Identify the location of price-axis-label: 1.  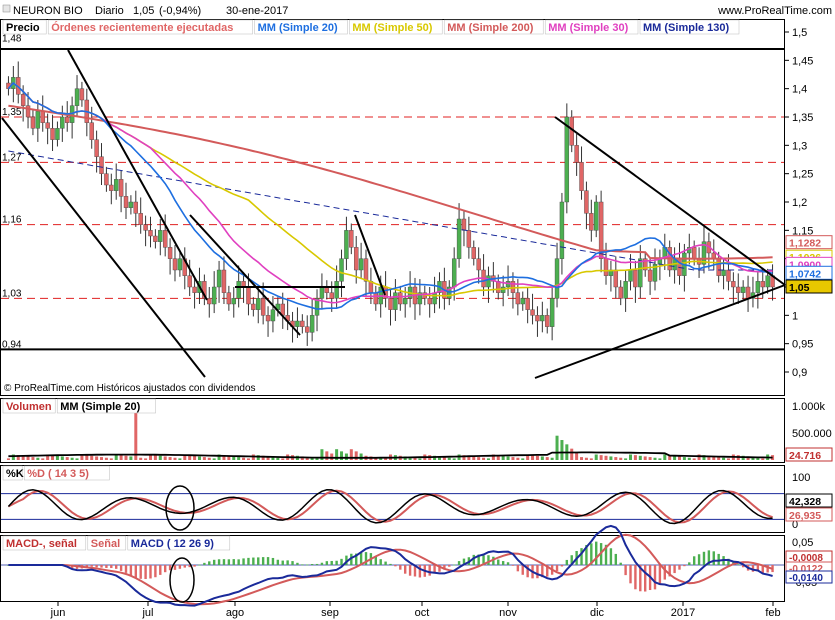
(795, 316).